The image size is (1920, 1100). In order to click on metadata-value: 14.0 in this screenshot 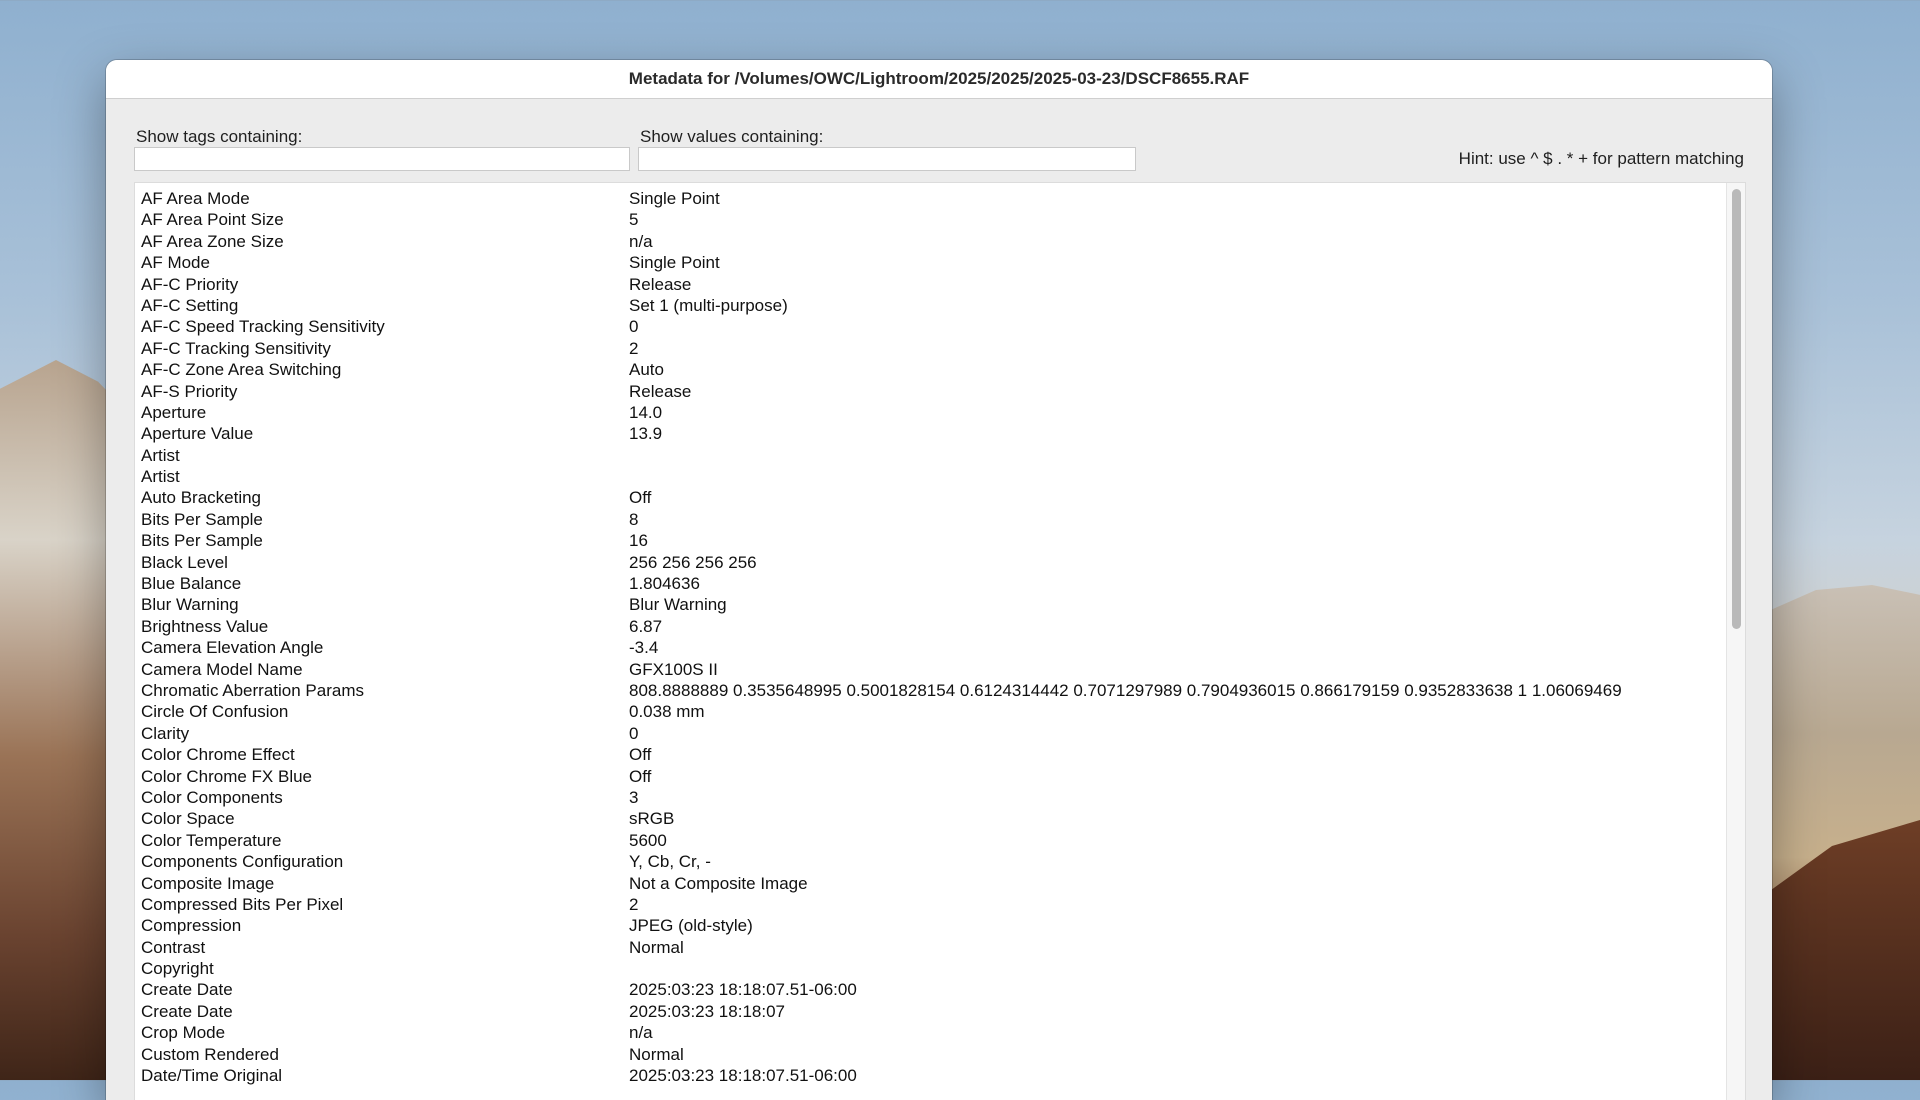, I will do `click(646, 412)`.